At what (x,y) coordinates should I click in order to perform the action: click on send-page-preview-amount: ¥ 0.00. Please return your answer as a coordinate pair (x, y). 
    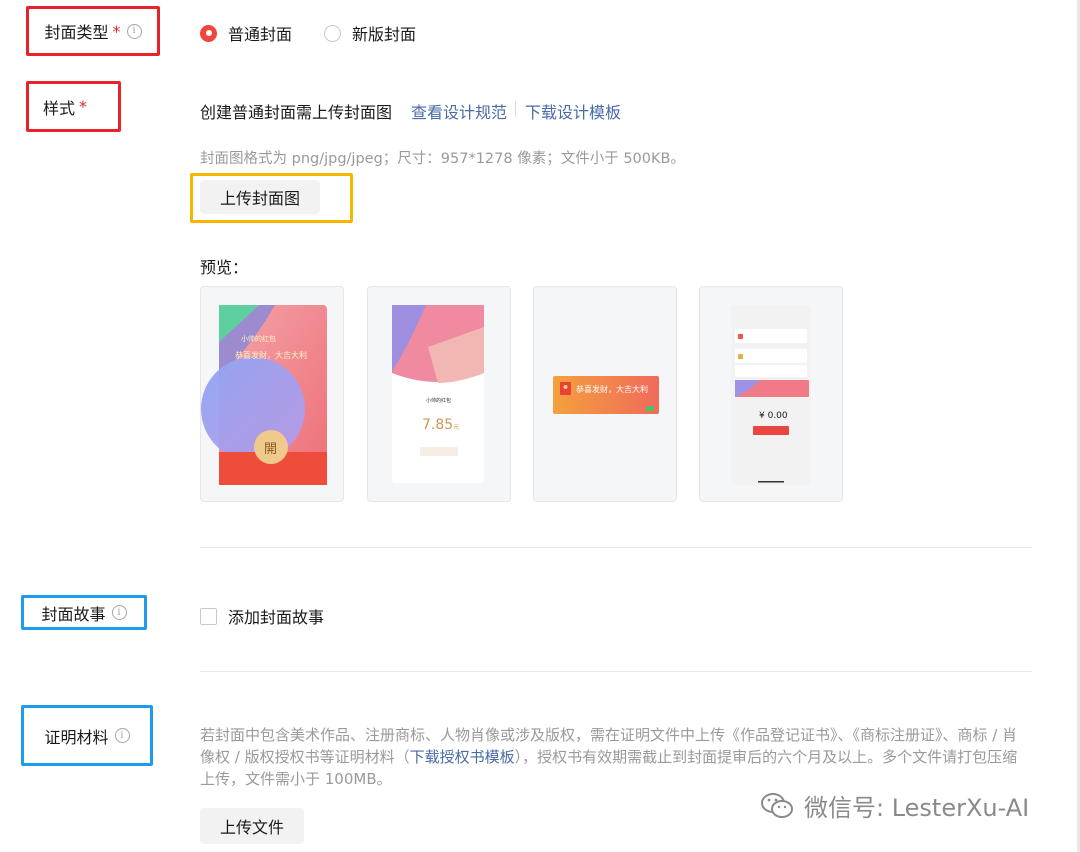
    Looking at the image, I should click on (773, 416).